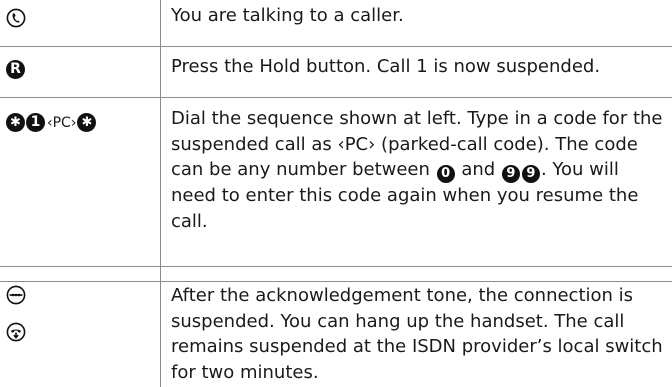  I want to click on symbol-group: ✱ 1 ‹PC› ✱, so click(51, 122).